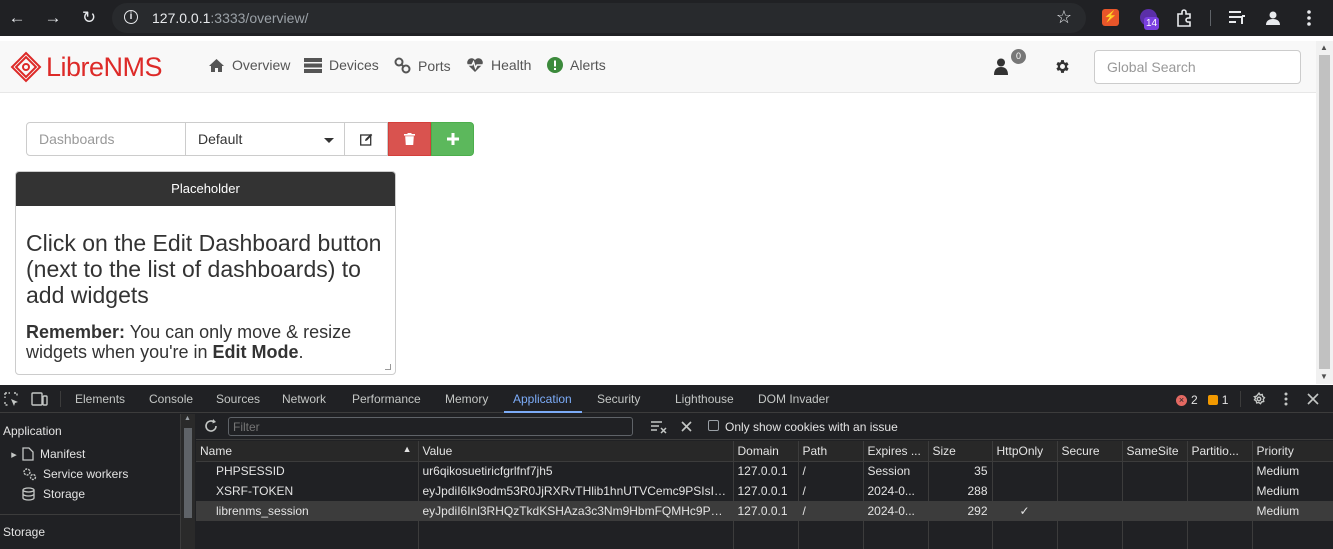  What do you see at coordinates (181, 18) in the screenshot?
I see `url-host: 127.0.0.1` at bounding box center [181, 18].